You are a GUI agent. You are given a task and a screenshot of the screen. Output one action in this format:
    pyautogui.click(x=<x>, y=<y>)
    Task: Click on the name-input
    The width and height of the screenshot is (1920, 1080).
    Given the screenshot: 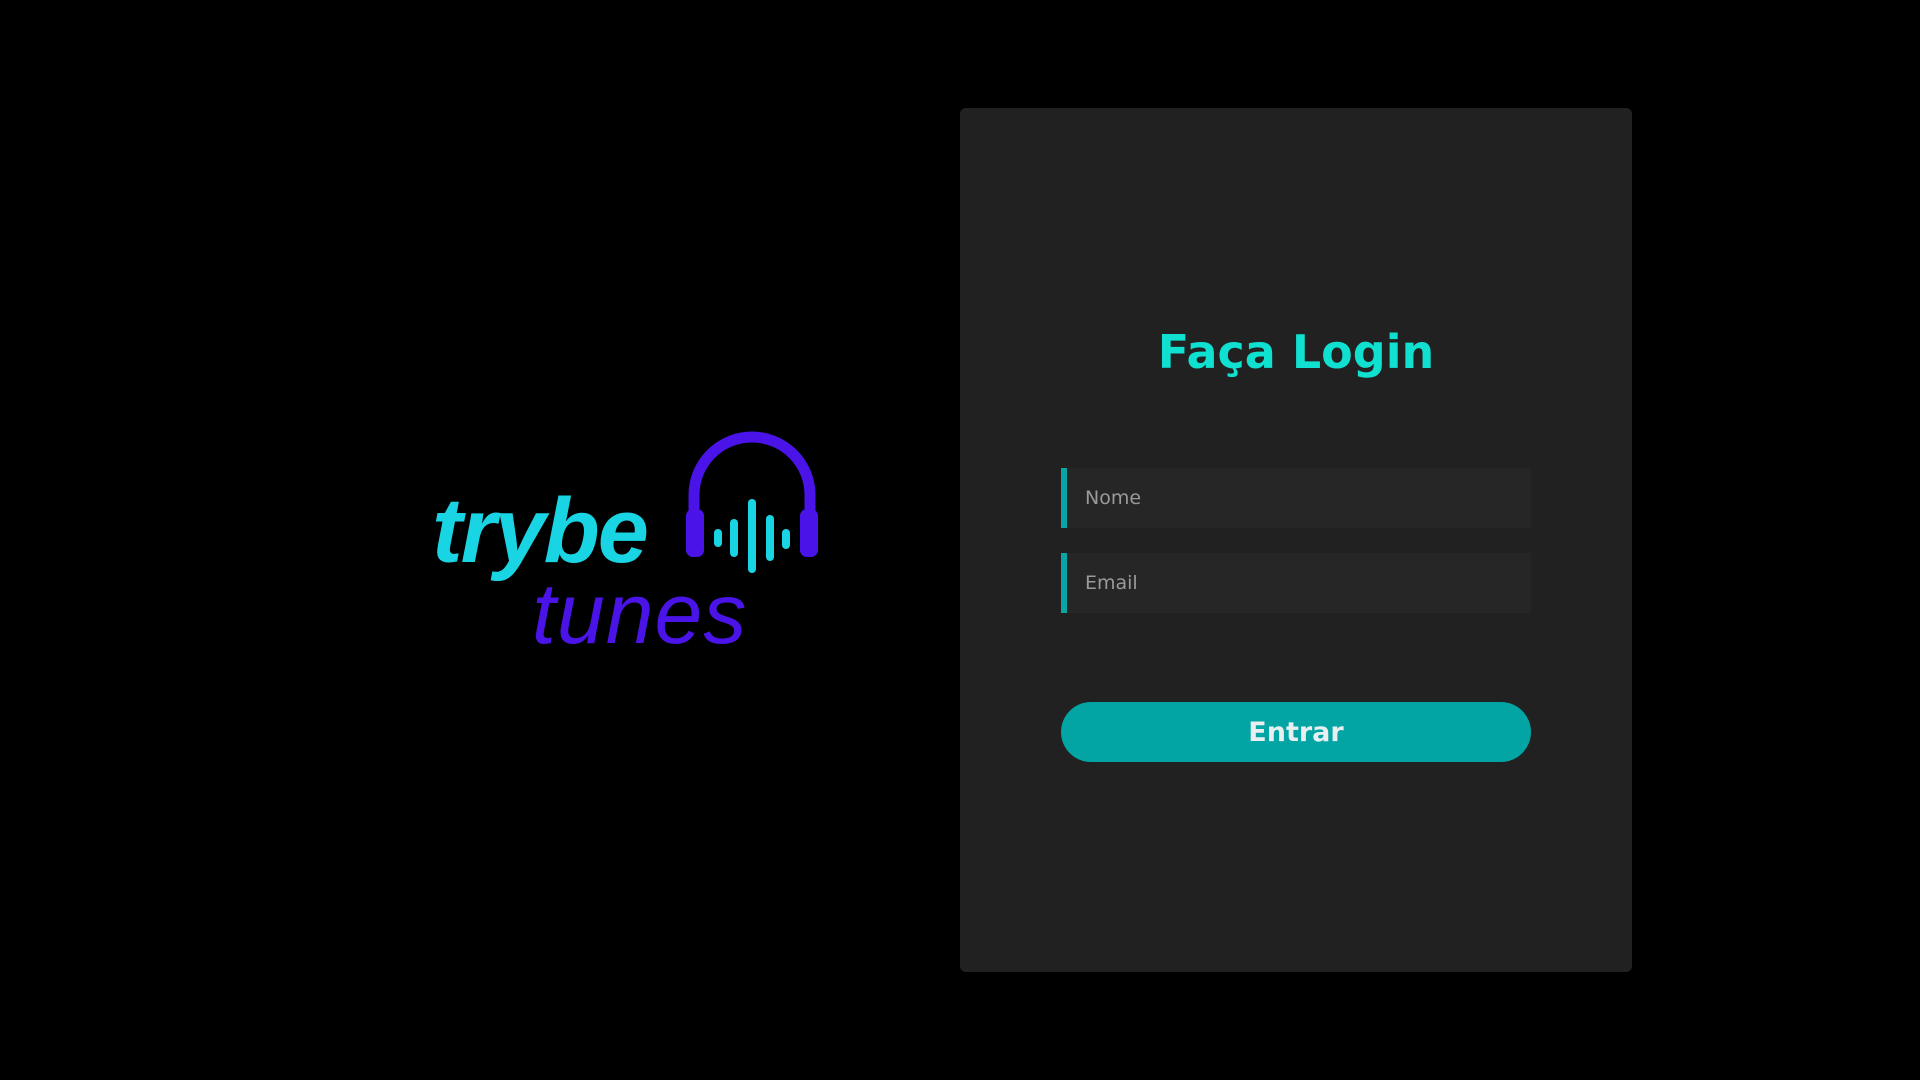 What is the action you would take?
    pyautogui.click(x=1299, y=498)
    